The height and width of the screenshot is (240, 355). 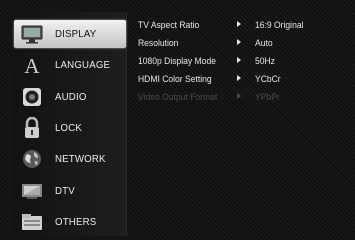 What do you see at coordinates (245, 26) in the screenshot?
I see `option-tv-aspect-ratio: TV Aspect Ratio 16:9 Original` at bounding box center [245, 26].